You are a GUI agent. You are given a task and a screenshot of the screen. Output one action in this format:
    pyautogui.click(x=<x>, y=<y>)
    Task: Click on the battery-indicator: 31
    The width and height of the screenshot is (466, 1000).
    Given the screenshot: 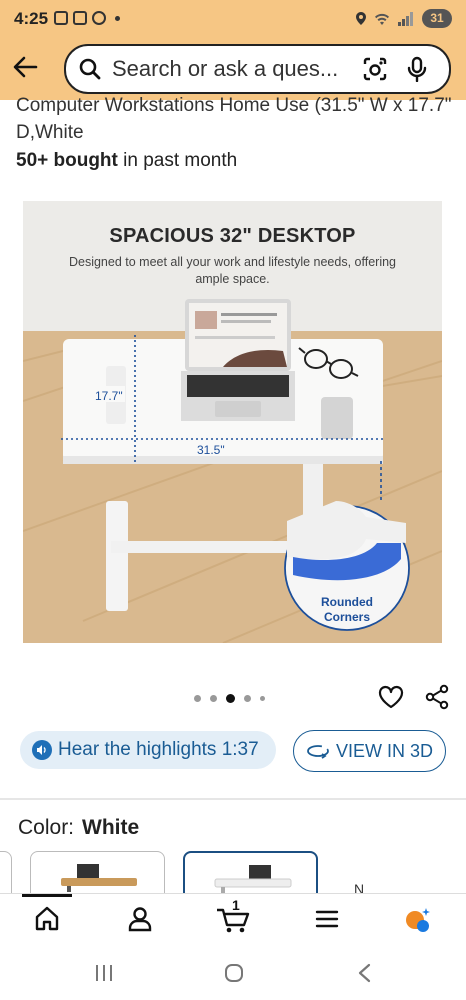 What is the action you would take?
    pyautogui.click(x=437, y=18)
    